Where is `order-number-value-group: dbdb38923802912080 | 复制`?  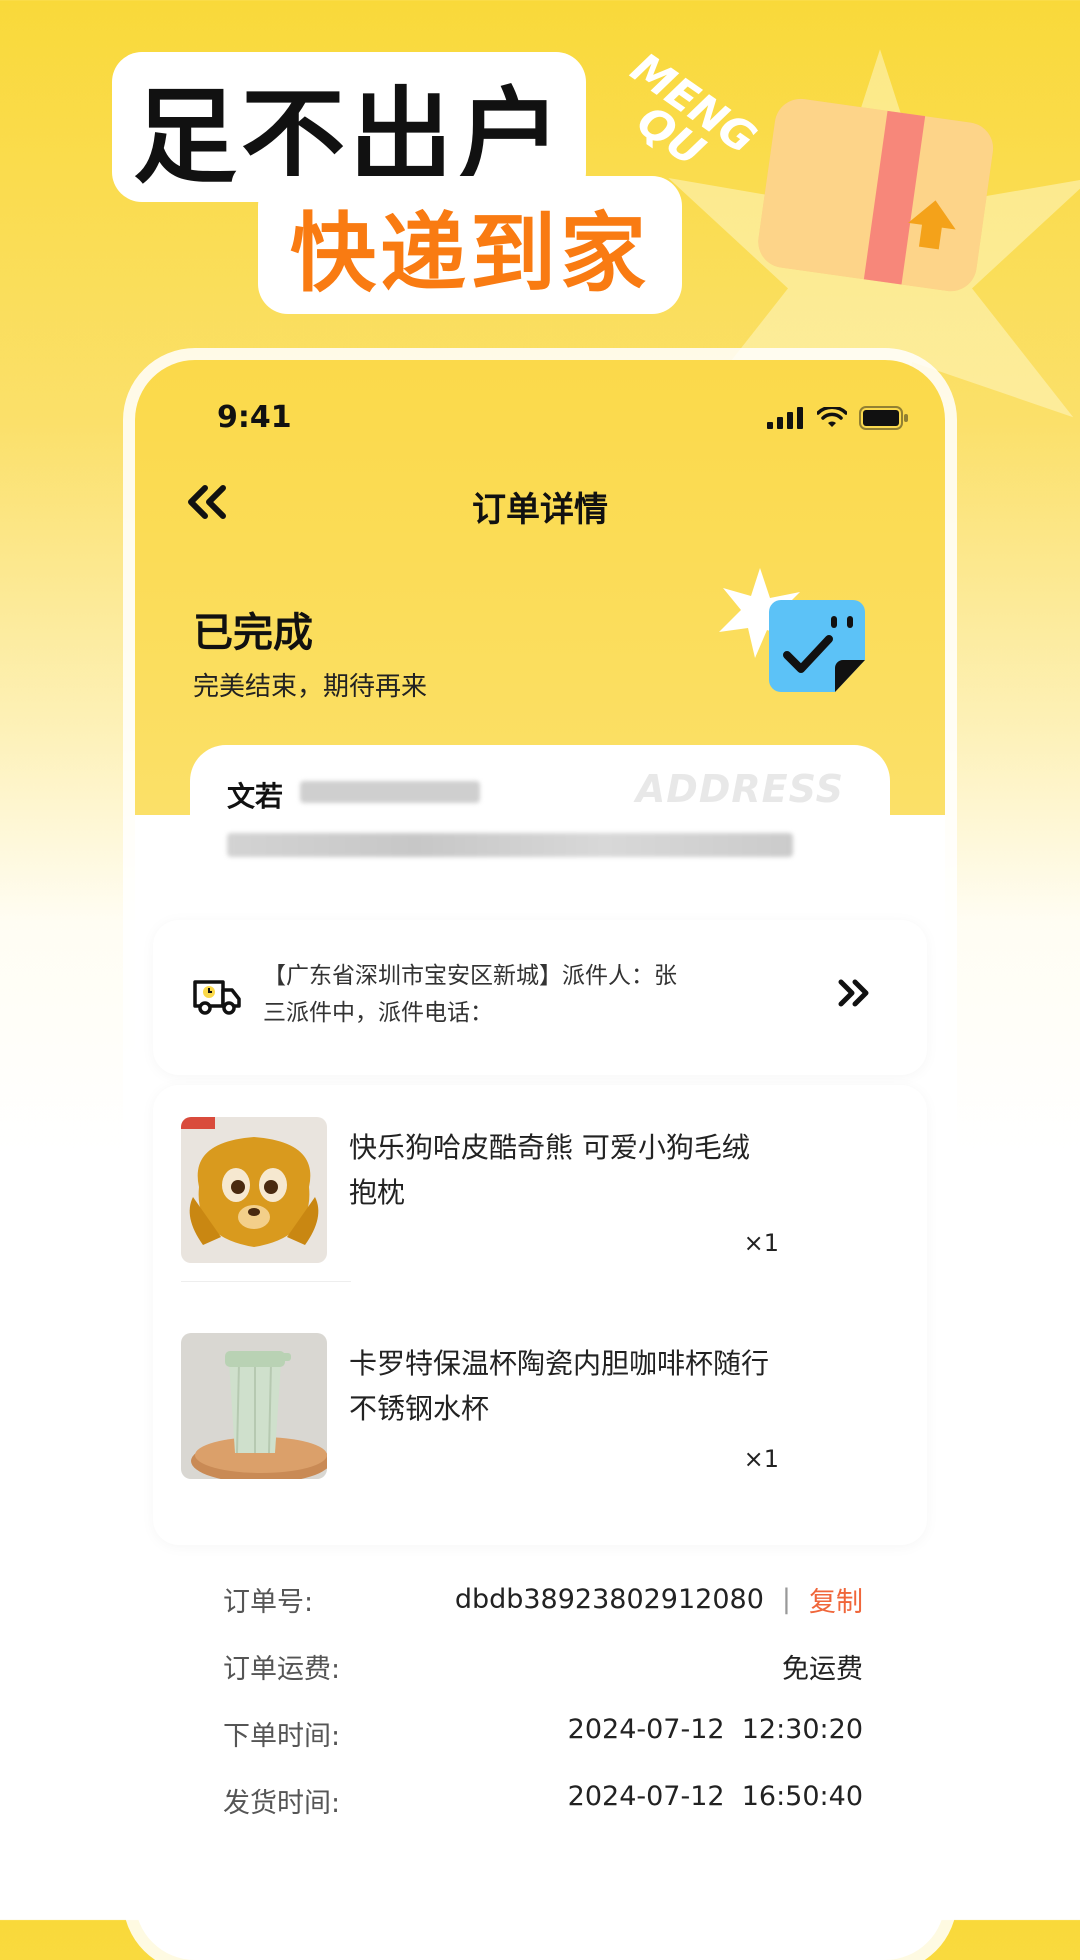 order-number-value-group: dbdb38923802912080 | 复制 is located at coordinates (659, 1599).